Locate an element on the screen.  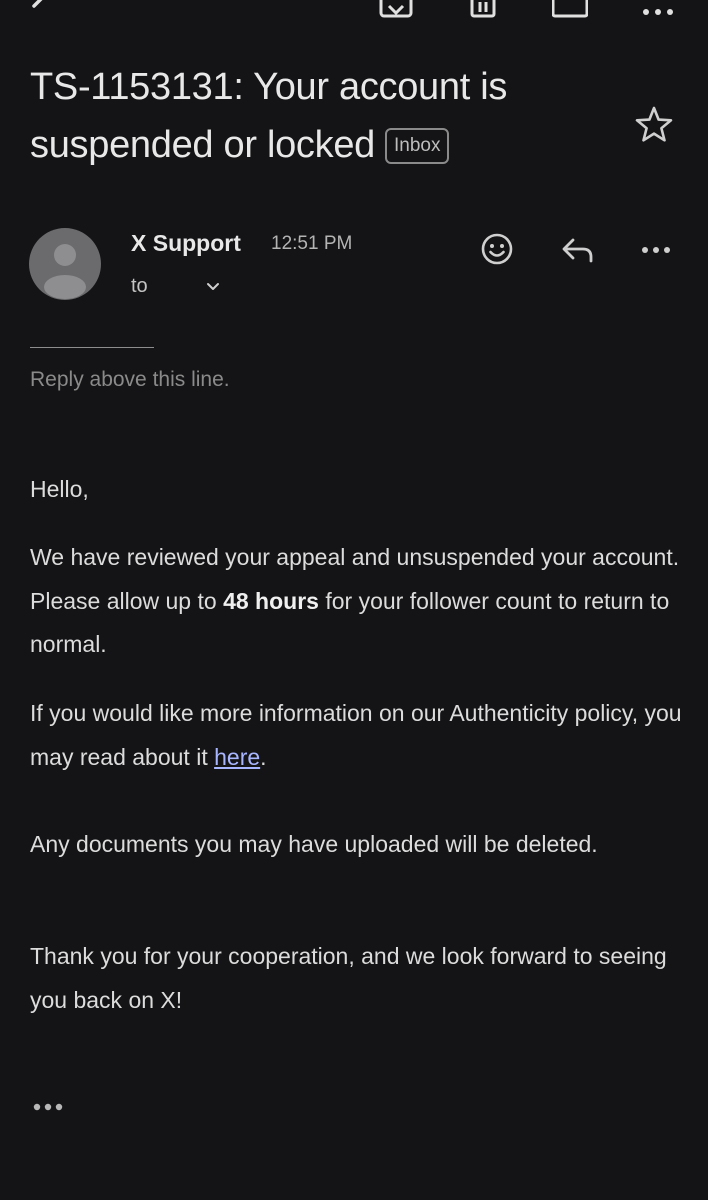
here-link: here is located at coordinates (237, 757).